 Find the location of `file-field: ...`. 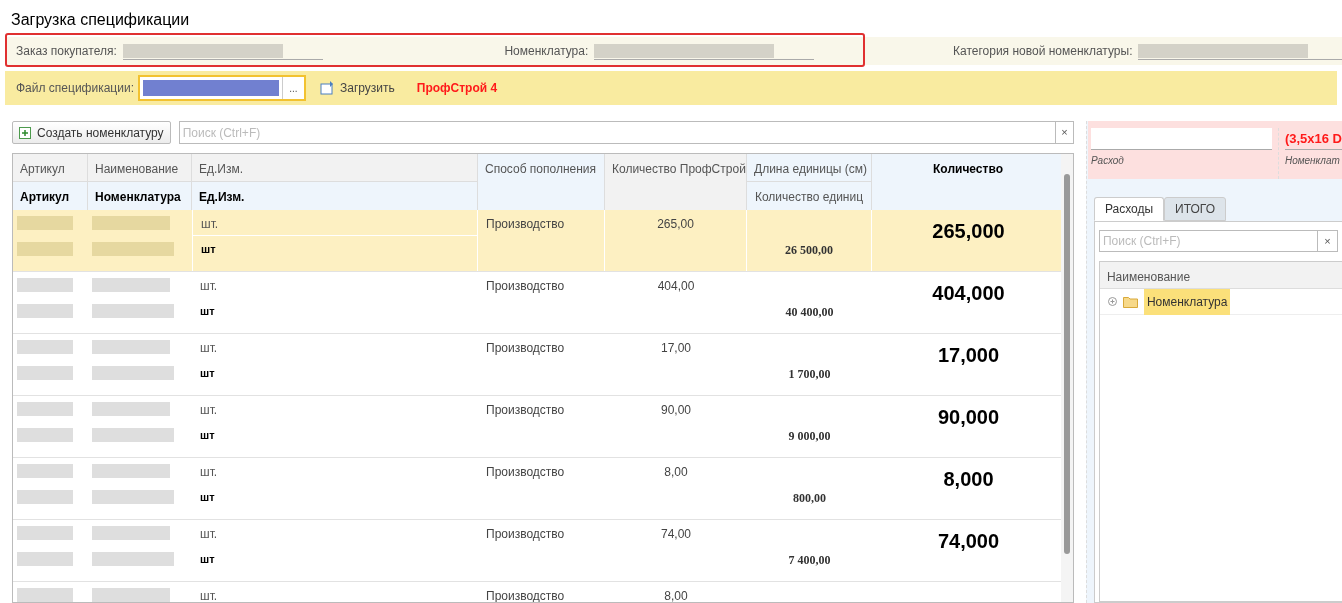

file-field: ... is located at coordinates (221, 88).